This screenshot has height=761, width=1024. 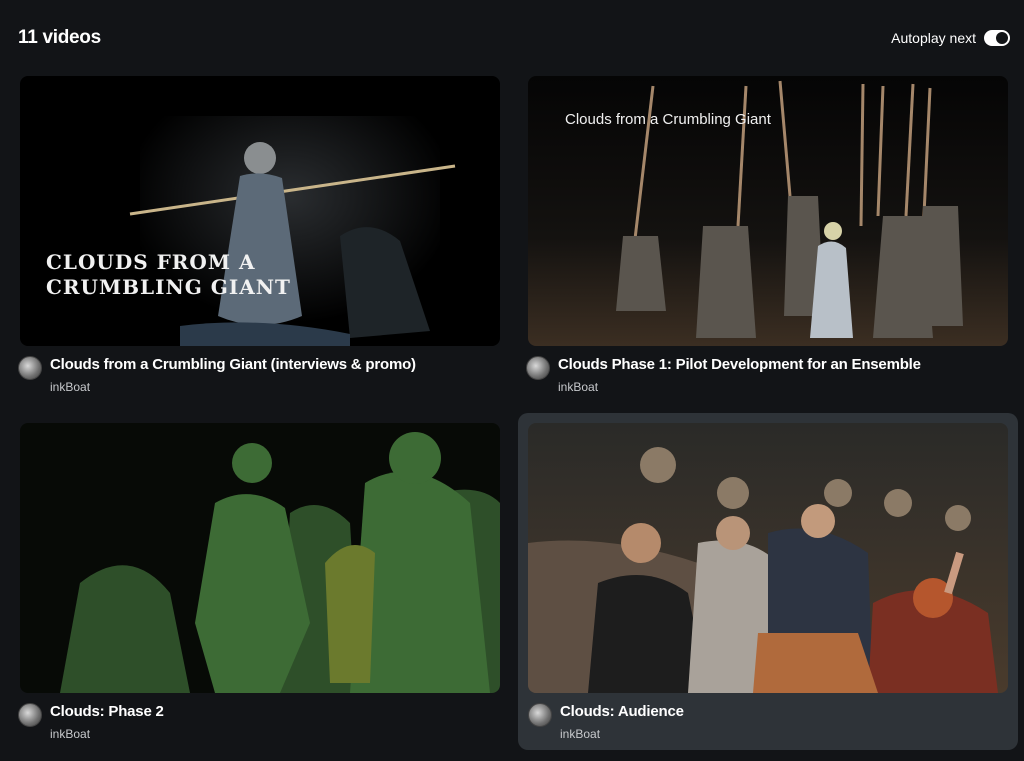 I want to click on video-title: Clouds: Audience, so click(x=622, y=711).